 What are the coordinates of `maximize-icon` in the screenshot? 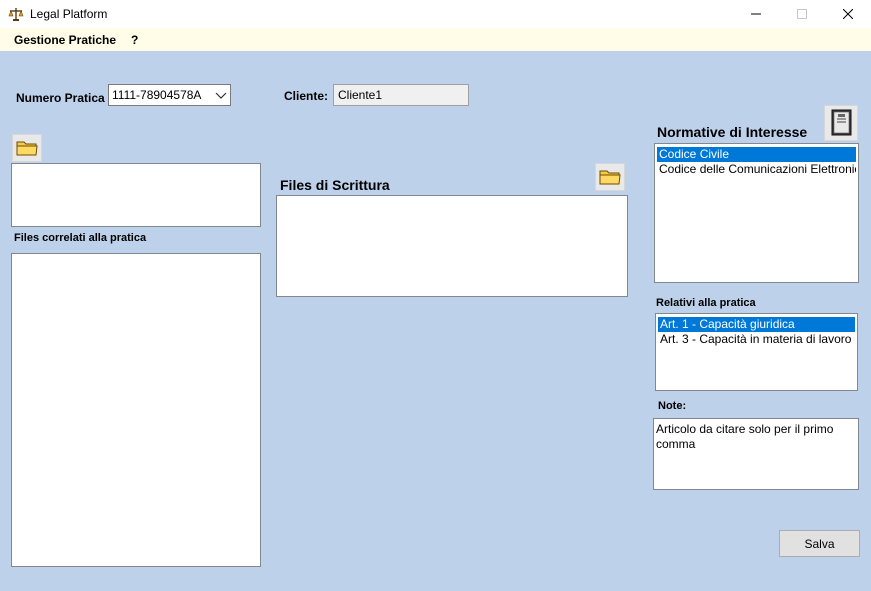 It's located at (802, 14).